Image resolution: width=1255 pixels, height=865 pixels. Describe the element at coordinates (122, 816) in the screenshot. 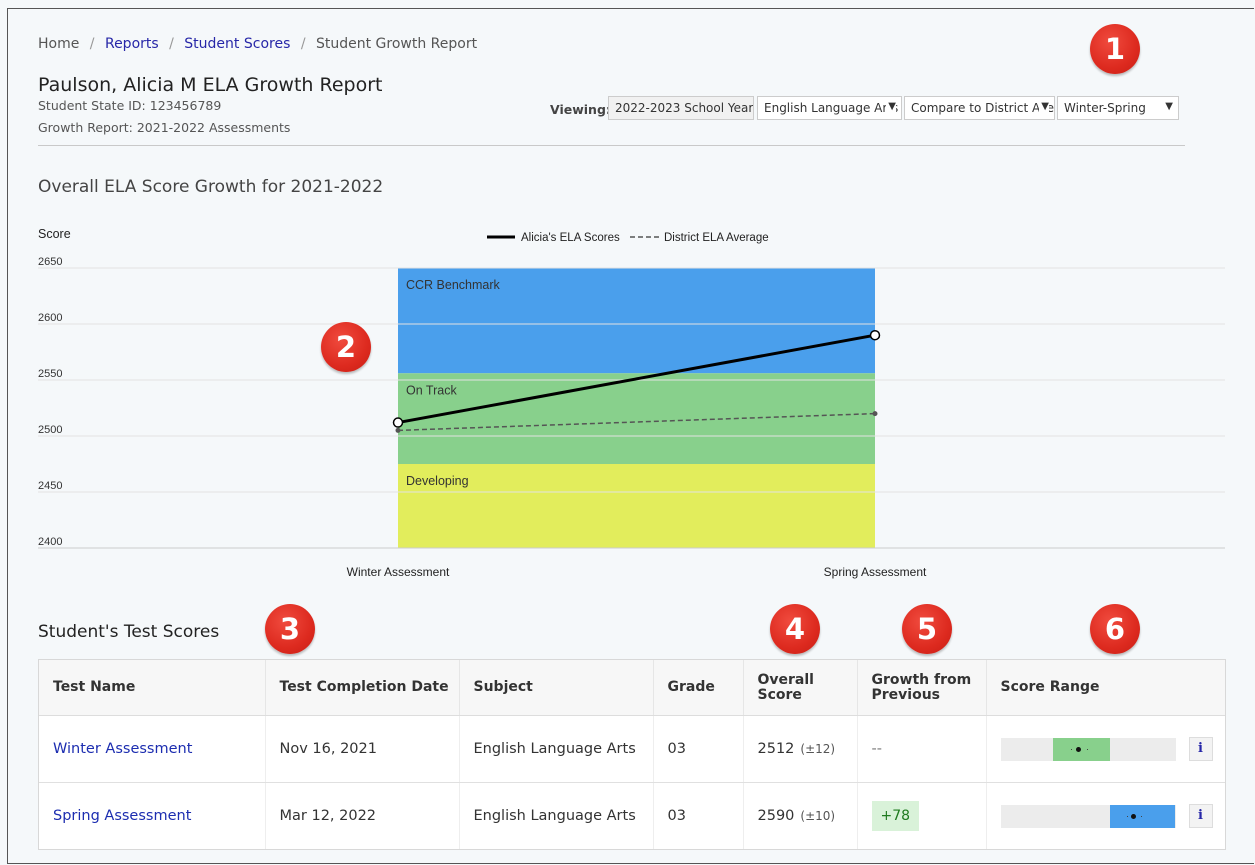

I see `test-name-link: Spring Assessment` at that location.